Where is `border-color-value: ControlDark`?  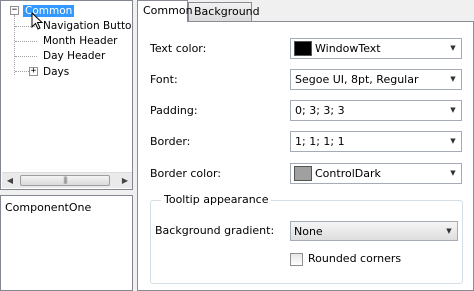 border-color-value: ControlDark is located at coordinates (348, 173).